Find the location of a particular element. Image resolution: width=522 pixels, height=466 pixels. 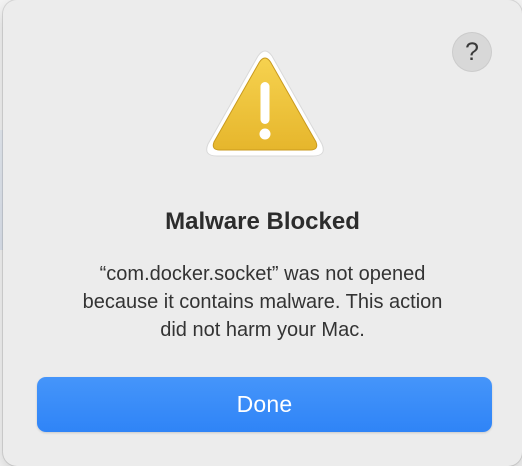

message-line-3: did not harm your Mac. is located at coordinates (262, 330).